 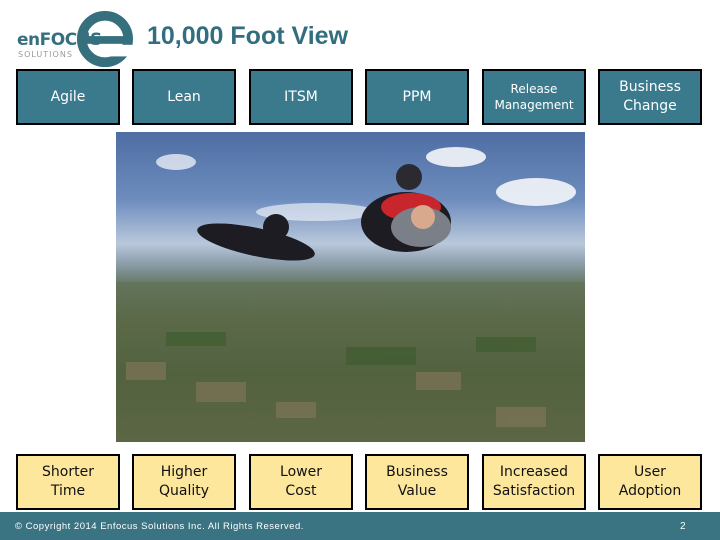 I want to click on outcome-box-higher-quality: Higher Quality, so click(x=184, y=482).